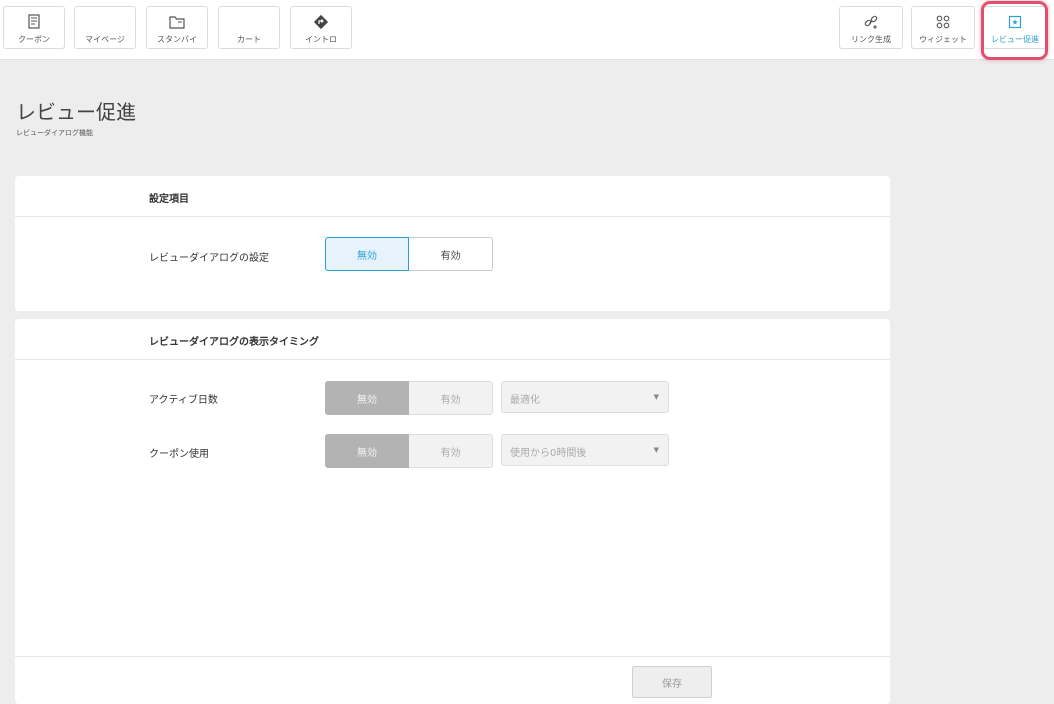 The image size is (1054, 704). I want to click on settings-card-header: 設定項目, so click(452, 196).